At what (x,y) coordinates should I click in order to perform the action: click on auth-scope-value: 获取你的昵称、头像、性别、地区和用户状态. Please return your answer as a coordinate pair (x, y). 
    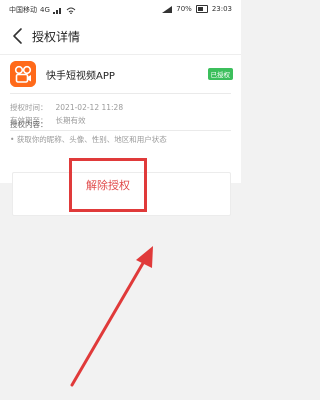
    Looking at the image, I should click on (91, 139).